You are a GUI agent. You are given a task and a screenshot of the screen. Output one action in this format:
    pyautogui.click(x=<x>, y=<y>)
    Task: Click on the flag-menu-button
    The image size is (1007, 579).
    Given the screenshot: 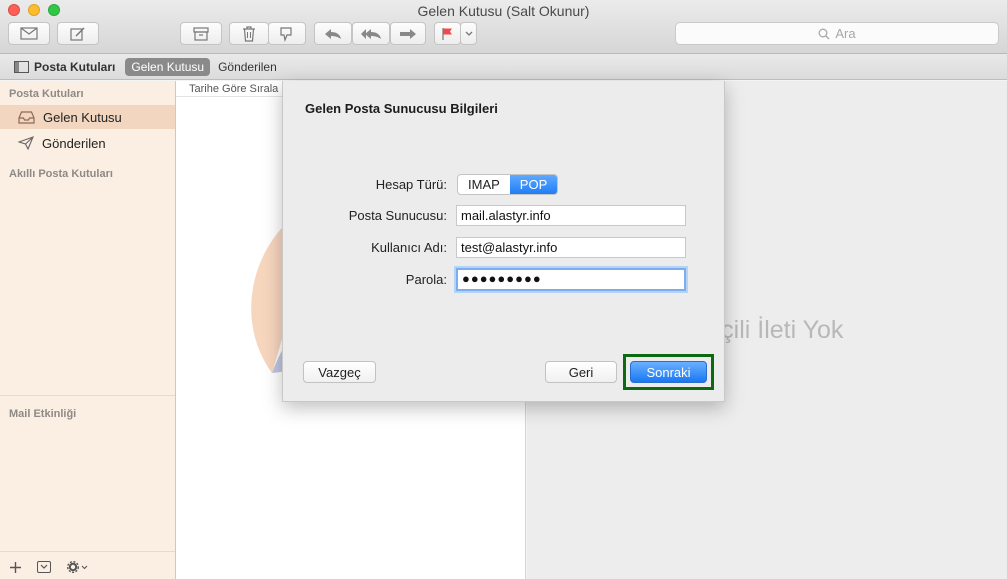 What is the action you would take?
    pyautogui.click(x=468, y=33)
    